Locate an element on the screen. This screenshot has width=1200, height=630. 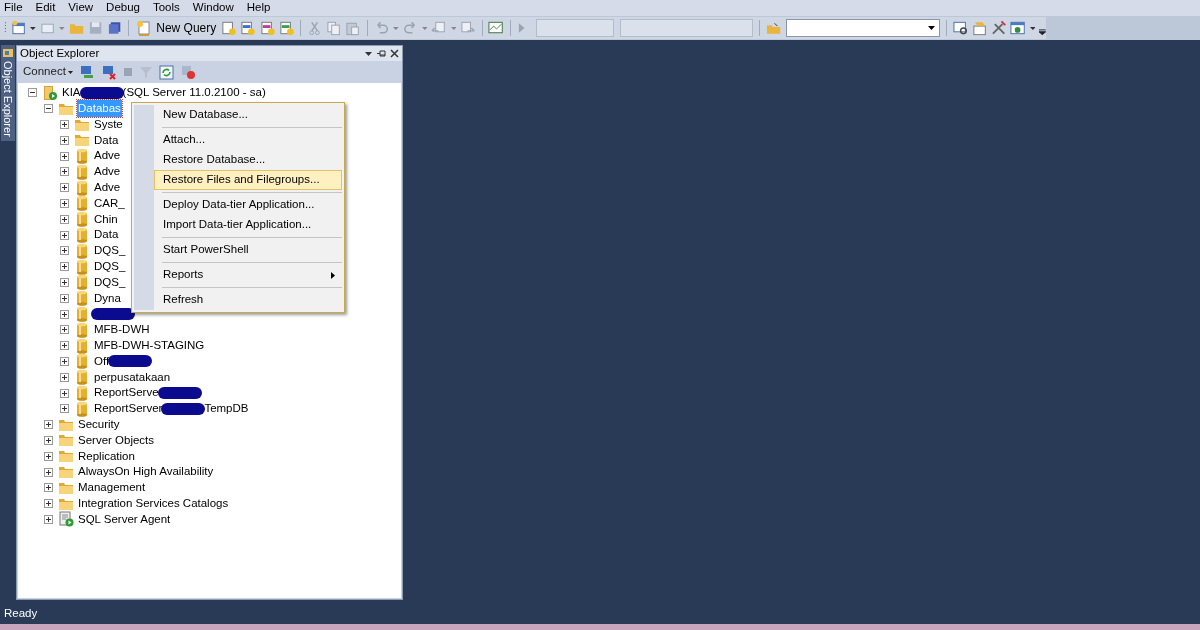
new-query-button: New Query is located at coordinates (176, 28).